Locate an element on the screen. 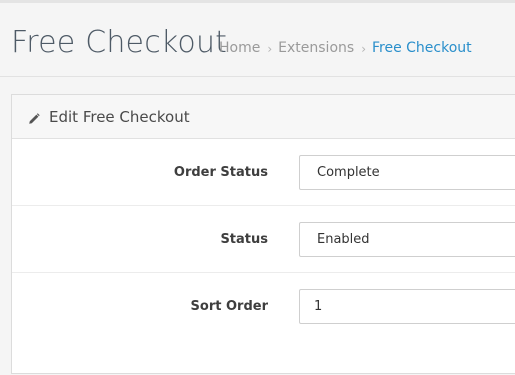  panel-heading: Edit Free Checkout is located at coordinates (263, 117).